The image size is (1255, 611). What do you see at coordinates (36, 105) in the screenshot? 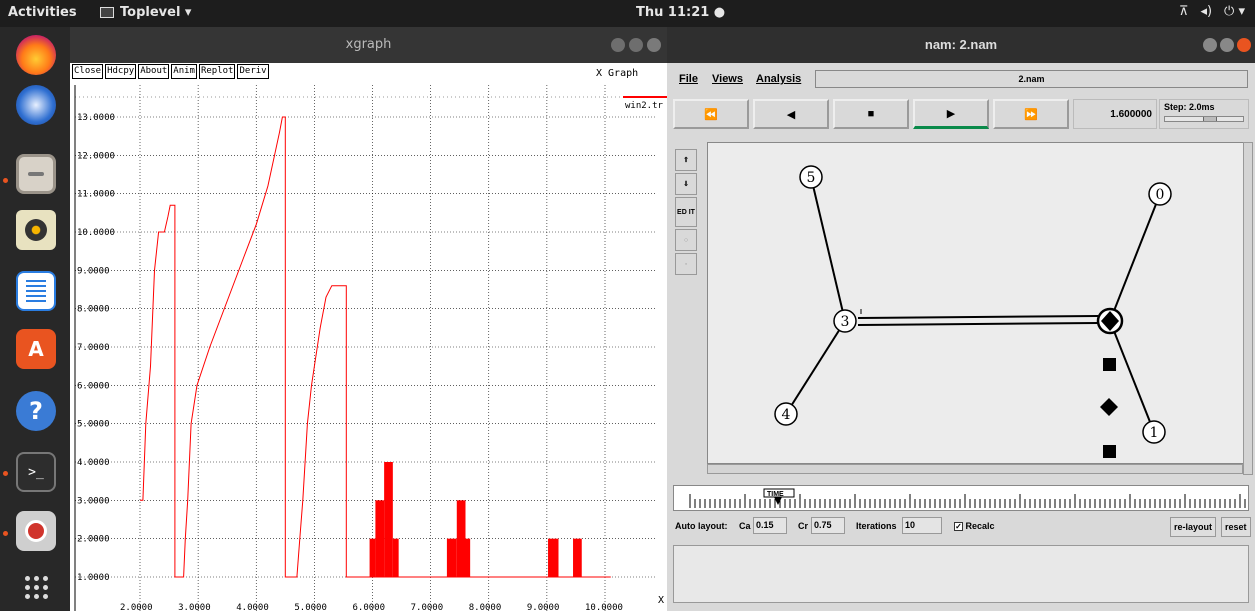
I see `thunderbird-icon` at bounding box center [36, 105].